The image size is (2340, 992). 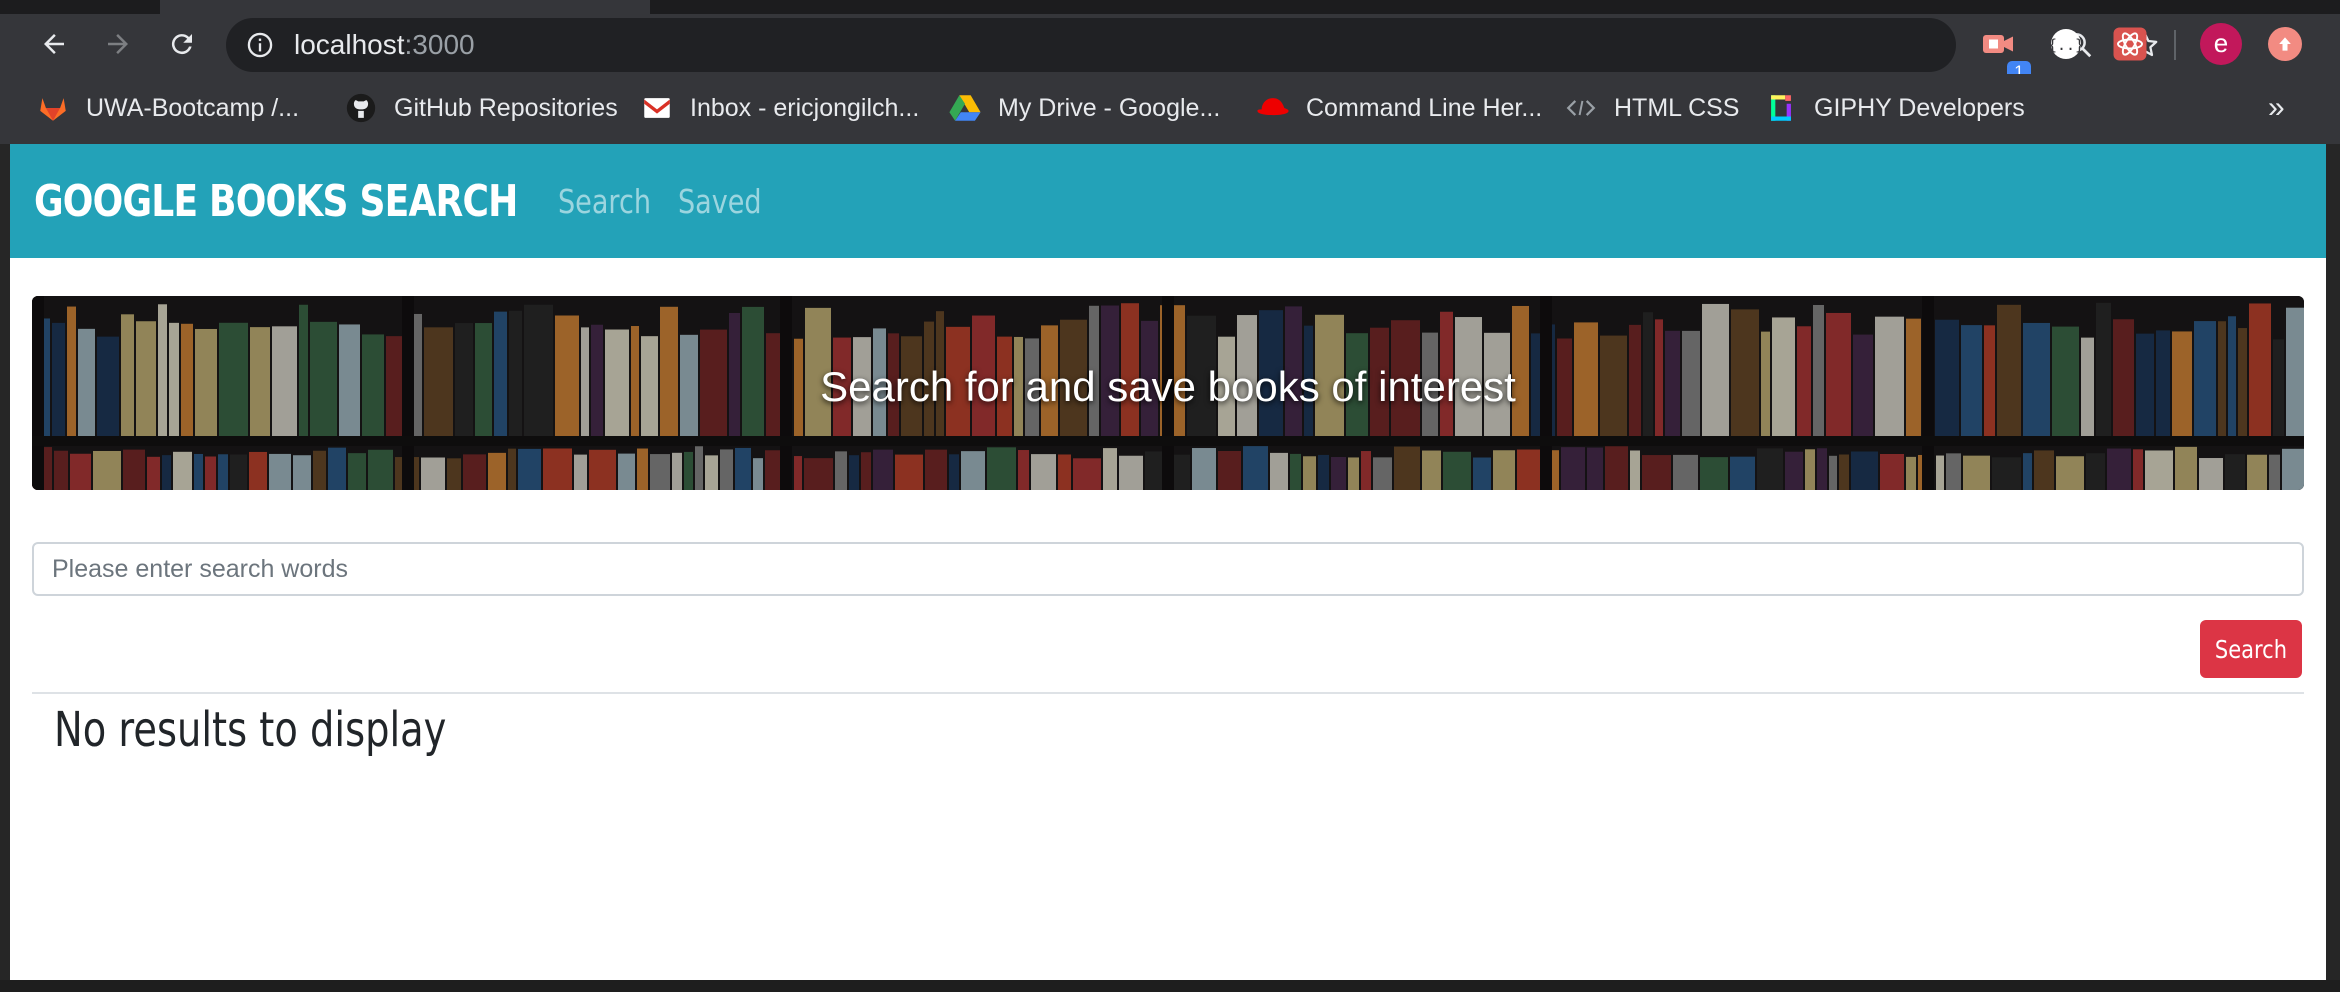 I want to click on search-button-label: Search, so click(x=2251, y=649).